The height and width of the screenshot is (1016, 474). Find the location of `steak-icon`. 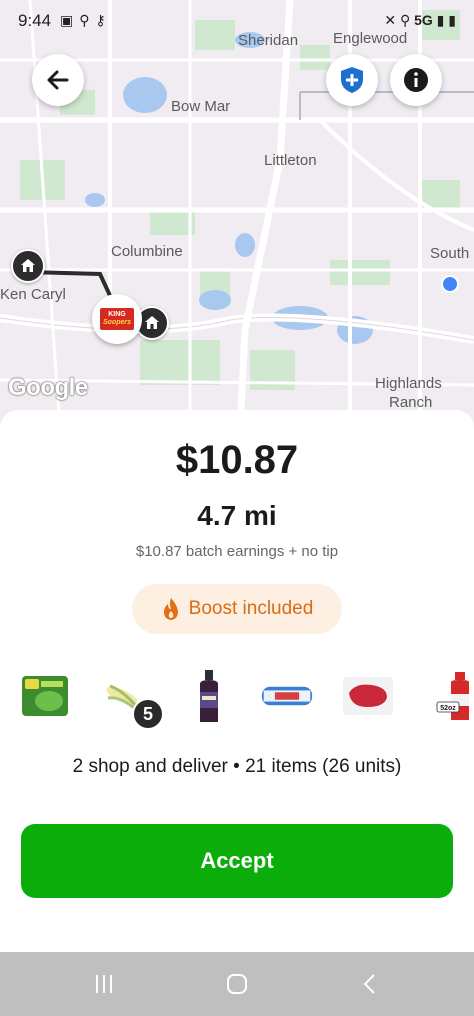

steak-icon is located at coordinates (368, 696).